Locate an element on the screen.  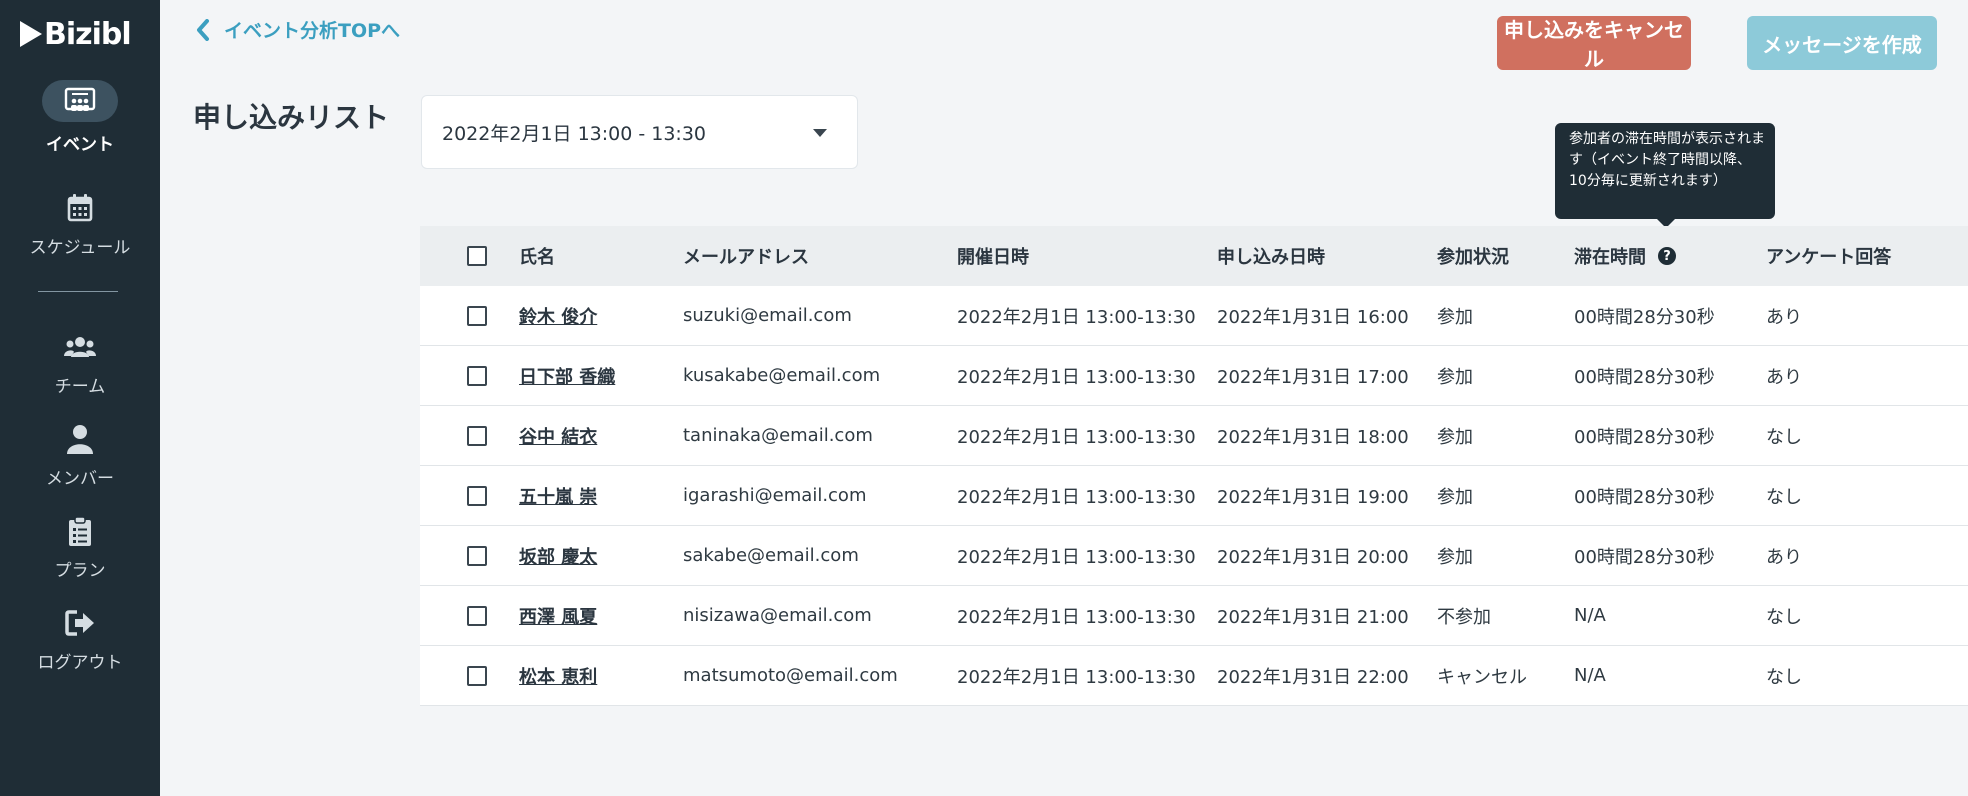
sidebar-item-label: スケジュール is located at coordinates (80, 248).